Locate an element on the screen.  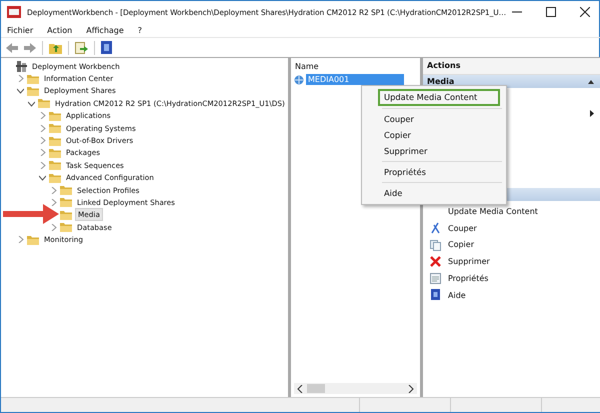
command-link: Propriétés is located at coordinates (511, 278).